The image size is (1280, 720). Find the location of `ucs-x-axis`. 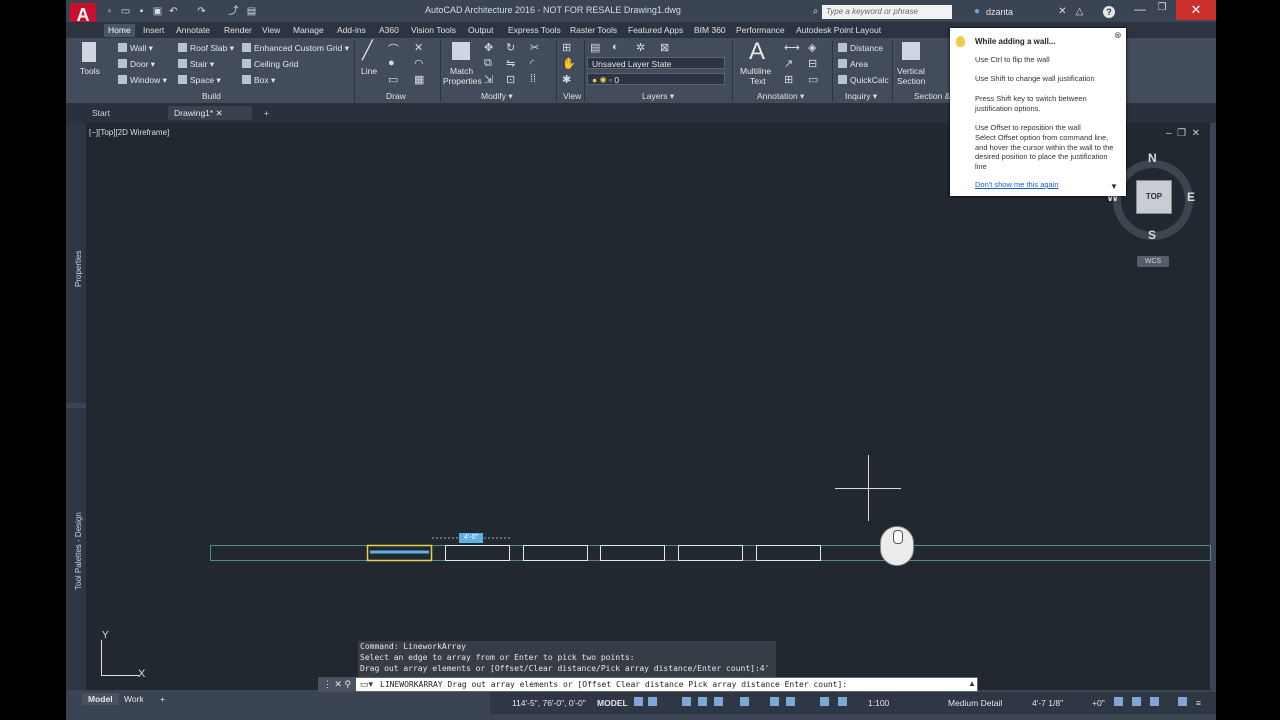

ucs-x-axis is located at coordinates (120, 675).